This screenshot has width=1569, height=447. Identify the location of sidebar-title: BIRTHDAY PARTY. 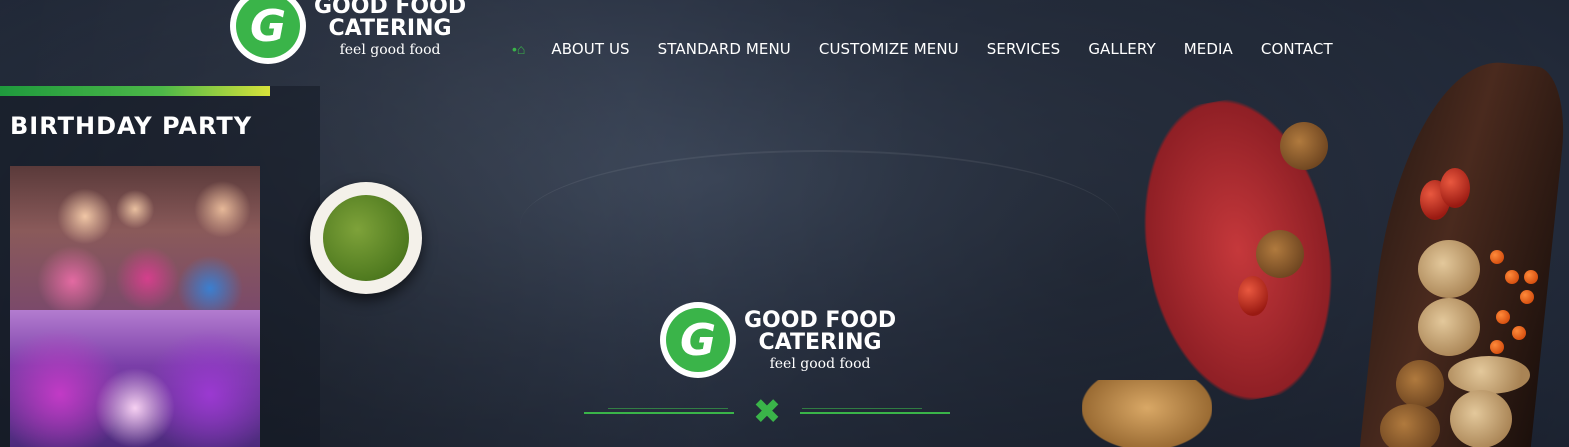
(131, 126).